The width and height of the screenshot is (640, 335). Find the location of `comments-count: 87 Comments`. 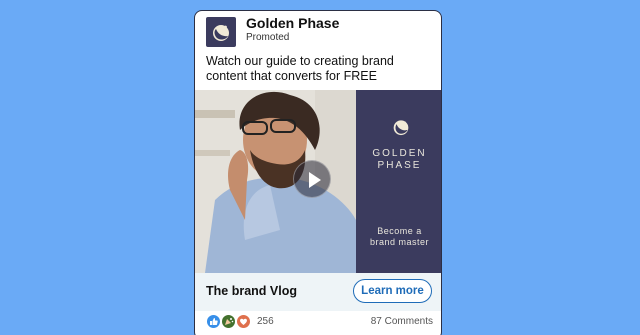

comments-count: 87 Comments is located at coordinates (402, 321).